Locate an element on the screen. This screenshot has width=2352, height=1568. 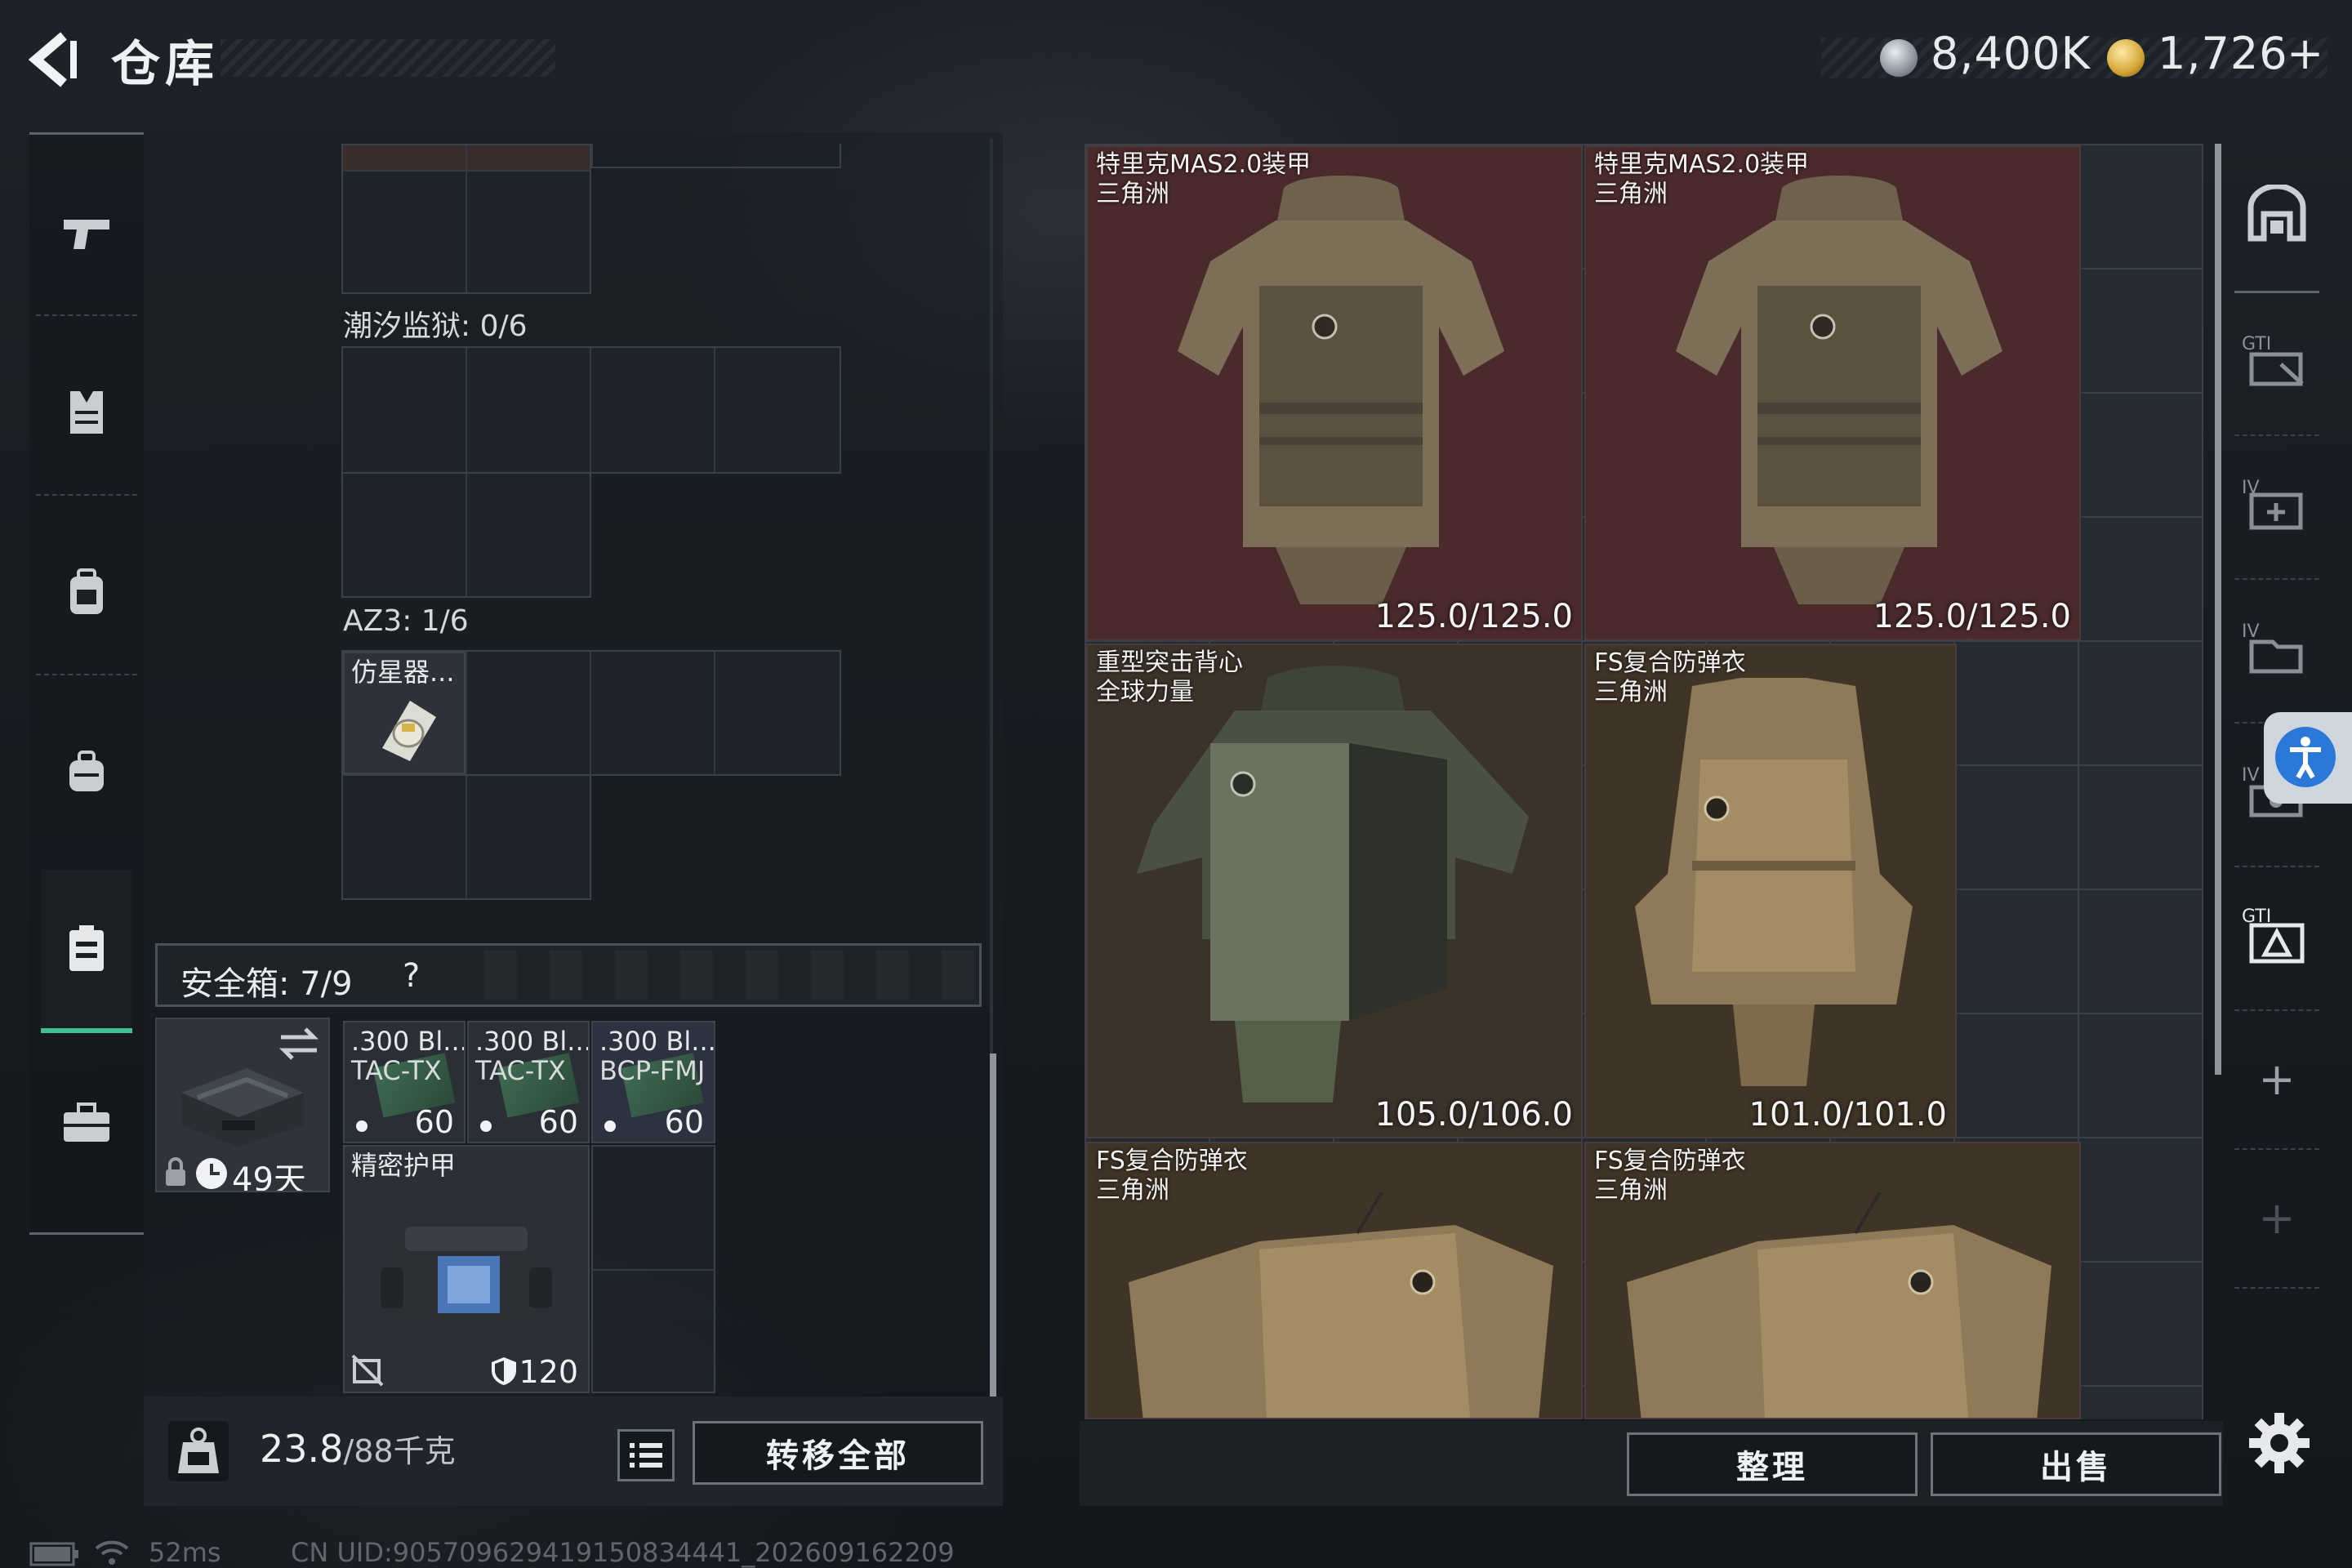
device-item-icon is located at coordinates (409, 731).